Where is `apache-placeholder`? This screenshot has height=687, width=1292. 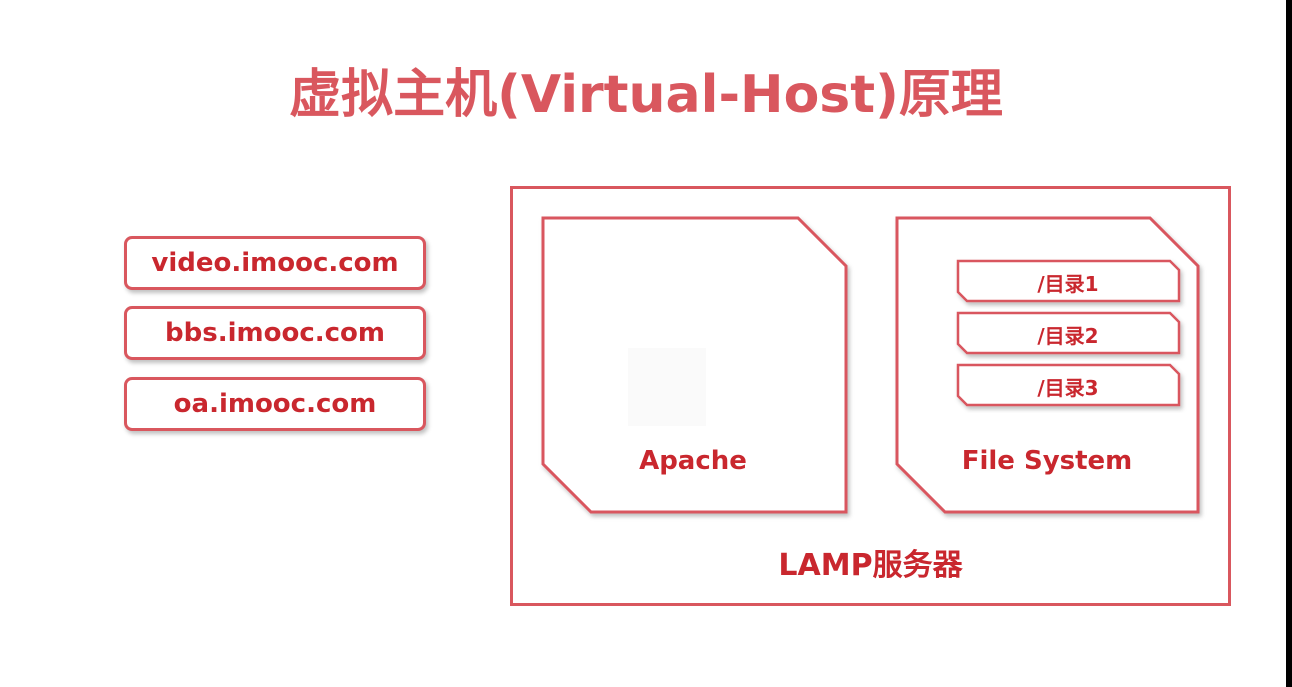 apache-placeholder is located at coordinates (667, 387).